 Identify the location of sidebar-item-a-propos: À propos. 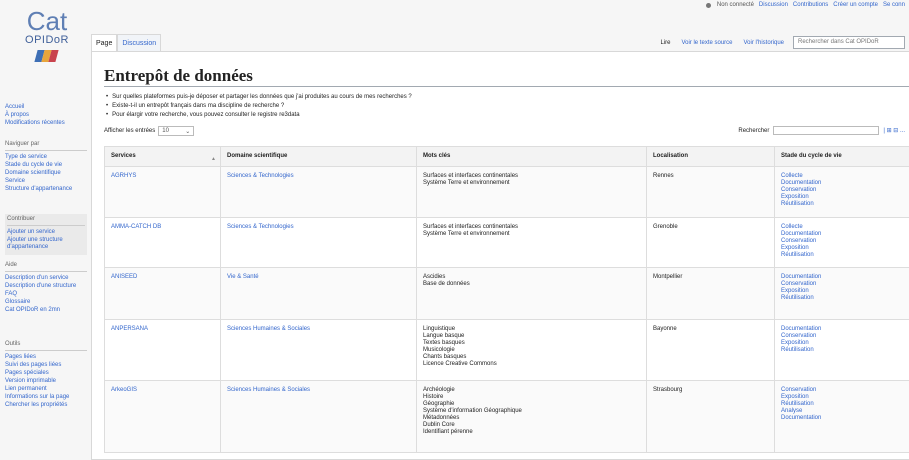
(46, 115).